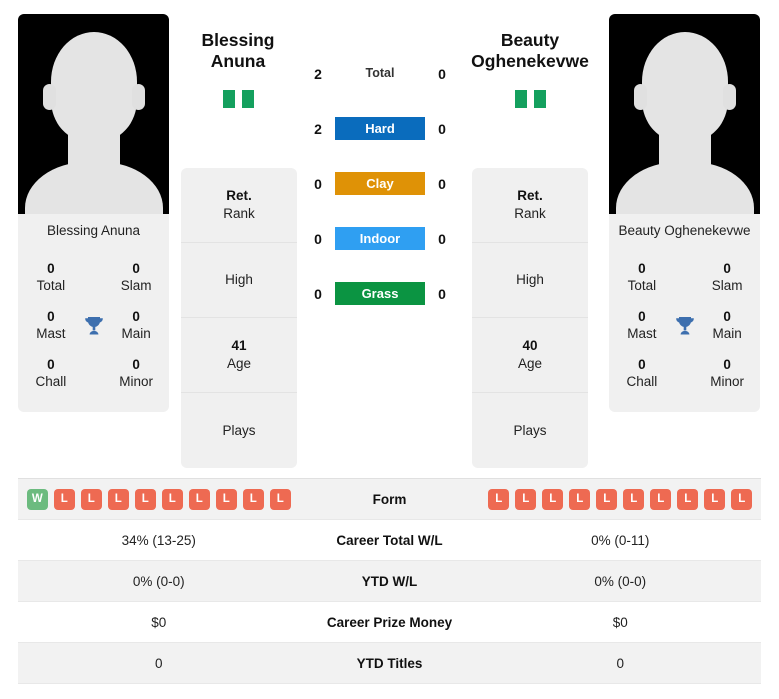 This screenshot has height=699, width=779. Describe the element at coordinates (239, 346) in the screenshot. I see `info-value: 41` at that location.